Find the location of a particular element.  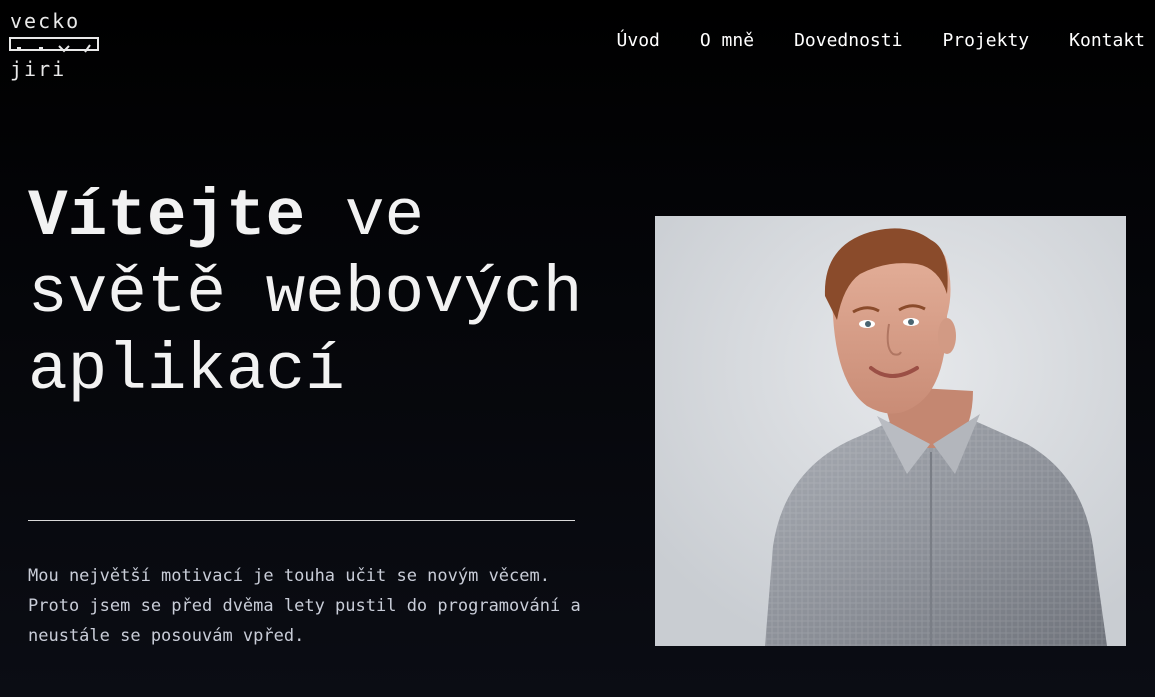

logo-bar is located at coordinates (54, 45).